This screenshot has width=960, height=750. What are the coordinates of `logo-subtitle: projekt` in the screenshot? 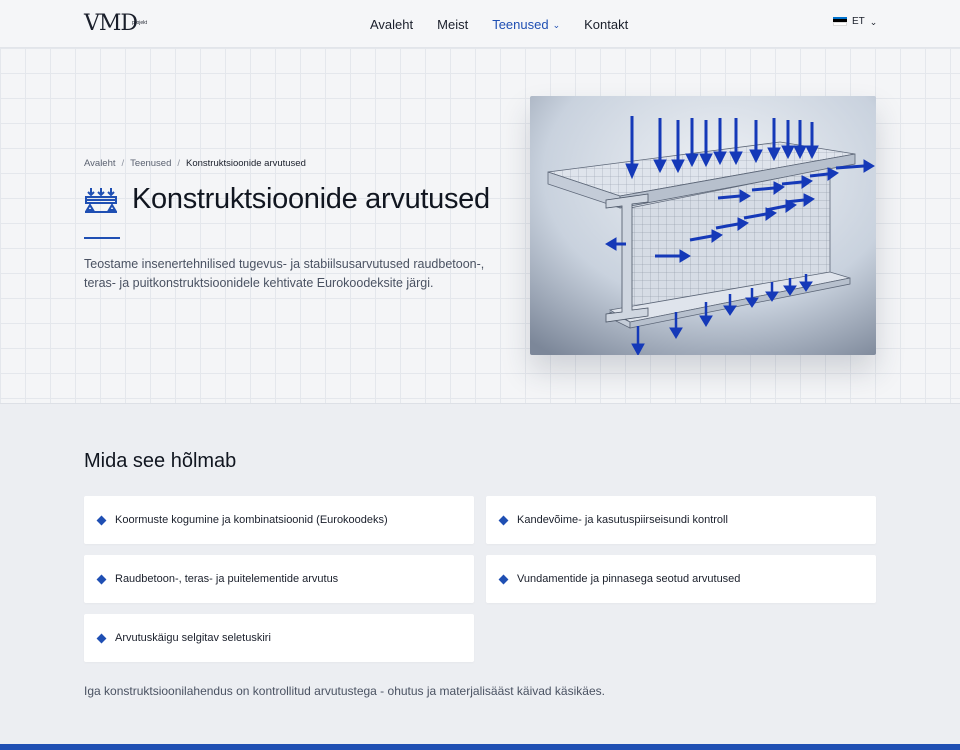 It's located at (140, 23).